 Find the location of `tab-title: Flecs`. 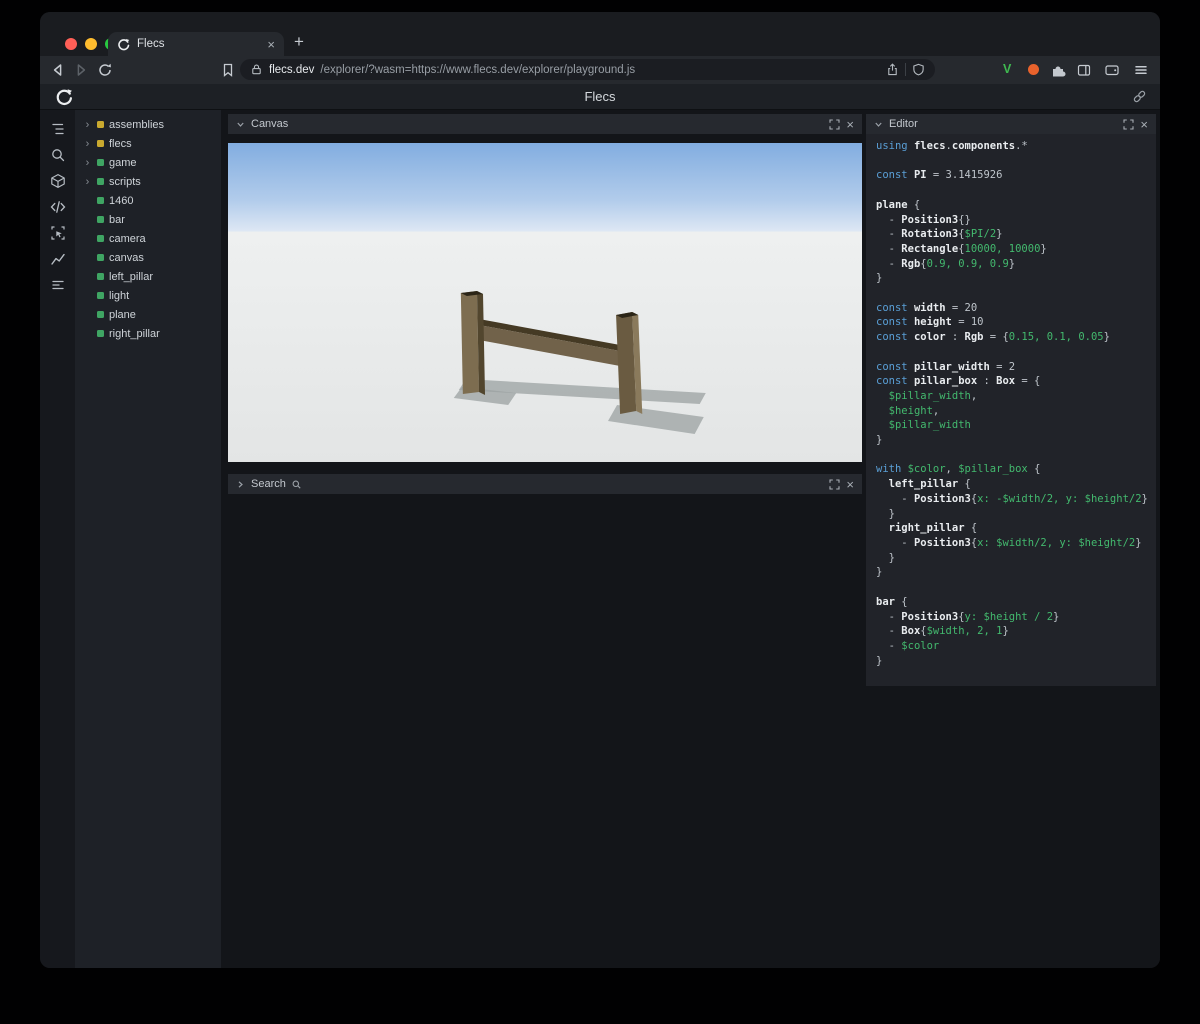

tab-title: Flecs is located at coordinates (151, 44).